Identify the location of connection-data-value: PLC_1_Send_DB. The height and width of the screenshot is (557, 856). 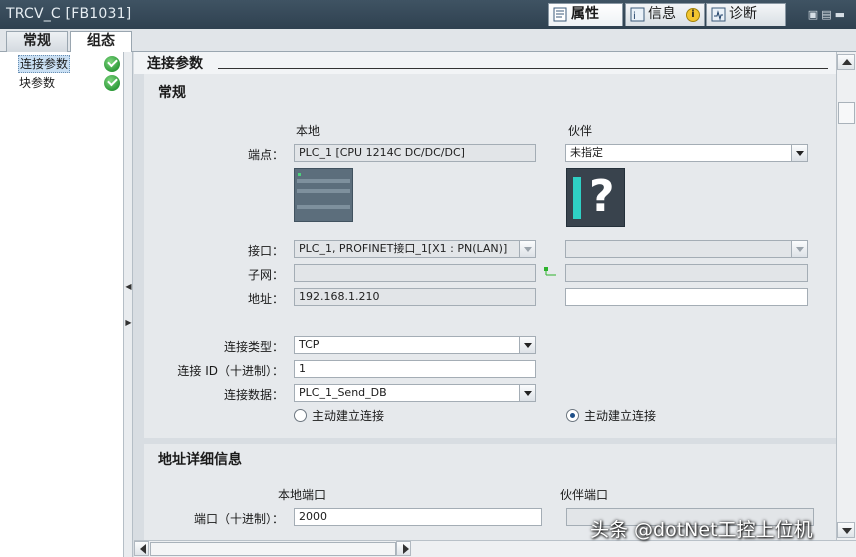
(343, 392).